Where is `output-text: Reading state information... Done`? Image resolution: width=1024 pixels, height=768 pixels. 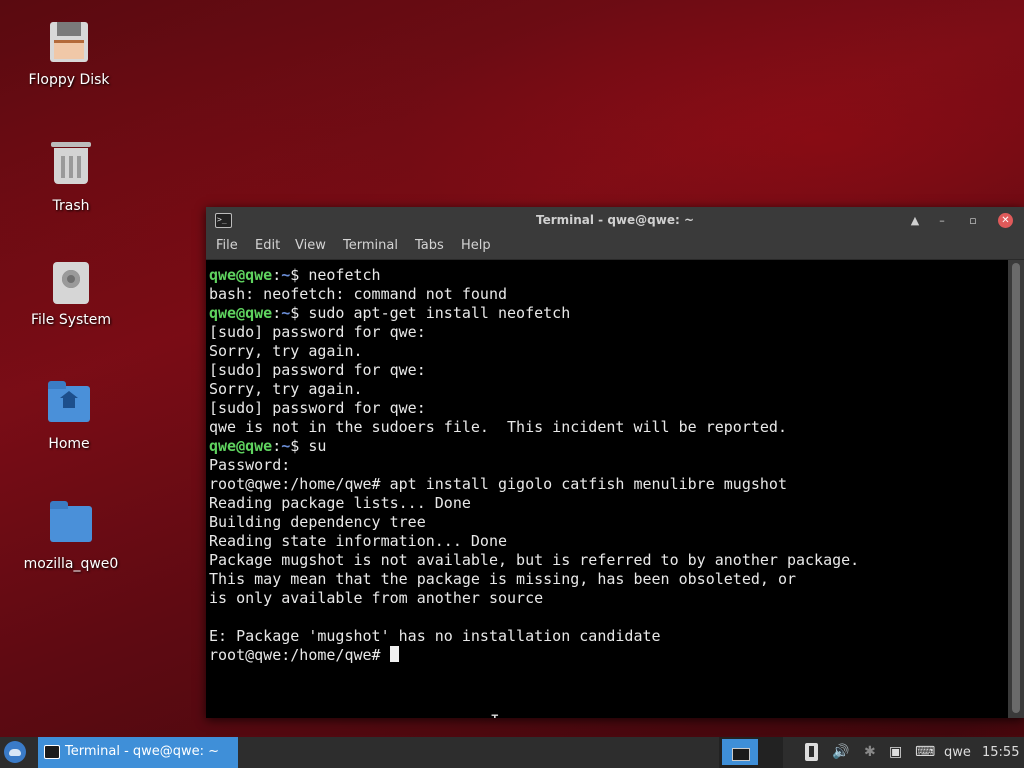
output-text: Reading state information... Done is located at coordinates (358, 541).